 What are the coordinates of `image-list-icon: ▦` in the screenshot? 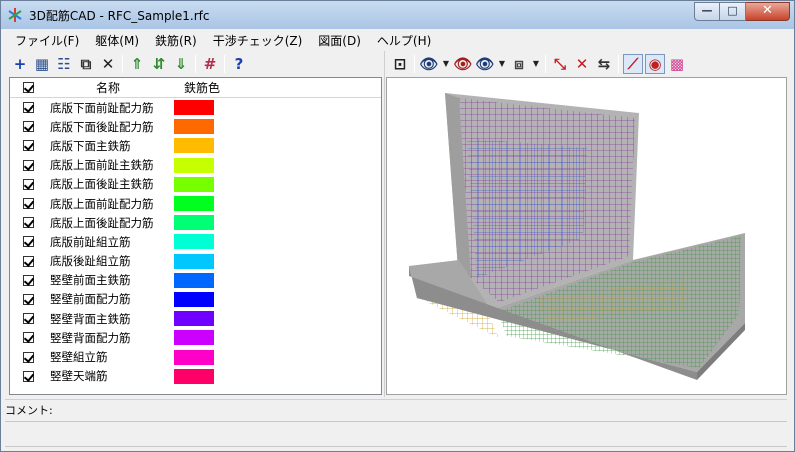 It's located at (42, 64).